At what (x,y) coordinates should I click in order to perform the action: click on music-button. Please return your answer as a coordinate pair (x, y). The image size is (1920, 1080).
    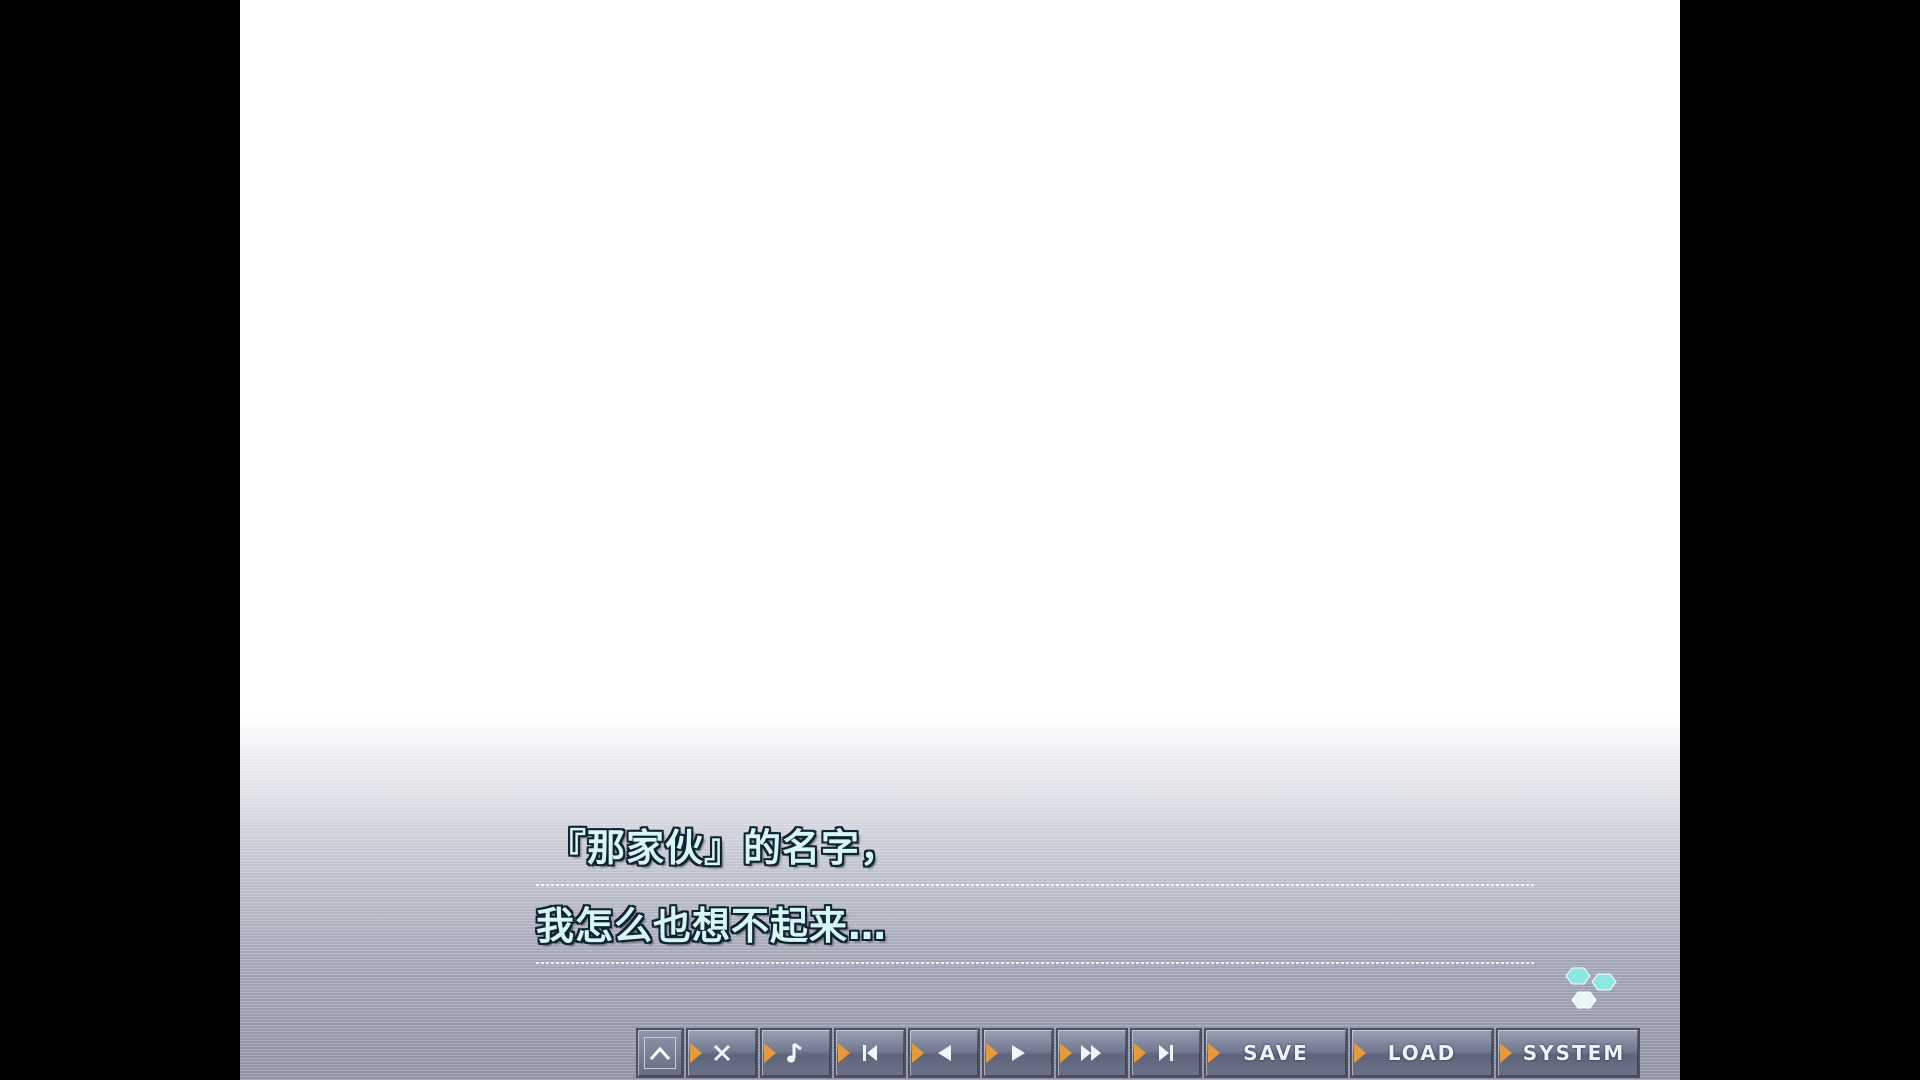
    Looking at the image, I should click on (796, 1053).